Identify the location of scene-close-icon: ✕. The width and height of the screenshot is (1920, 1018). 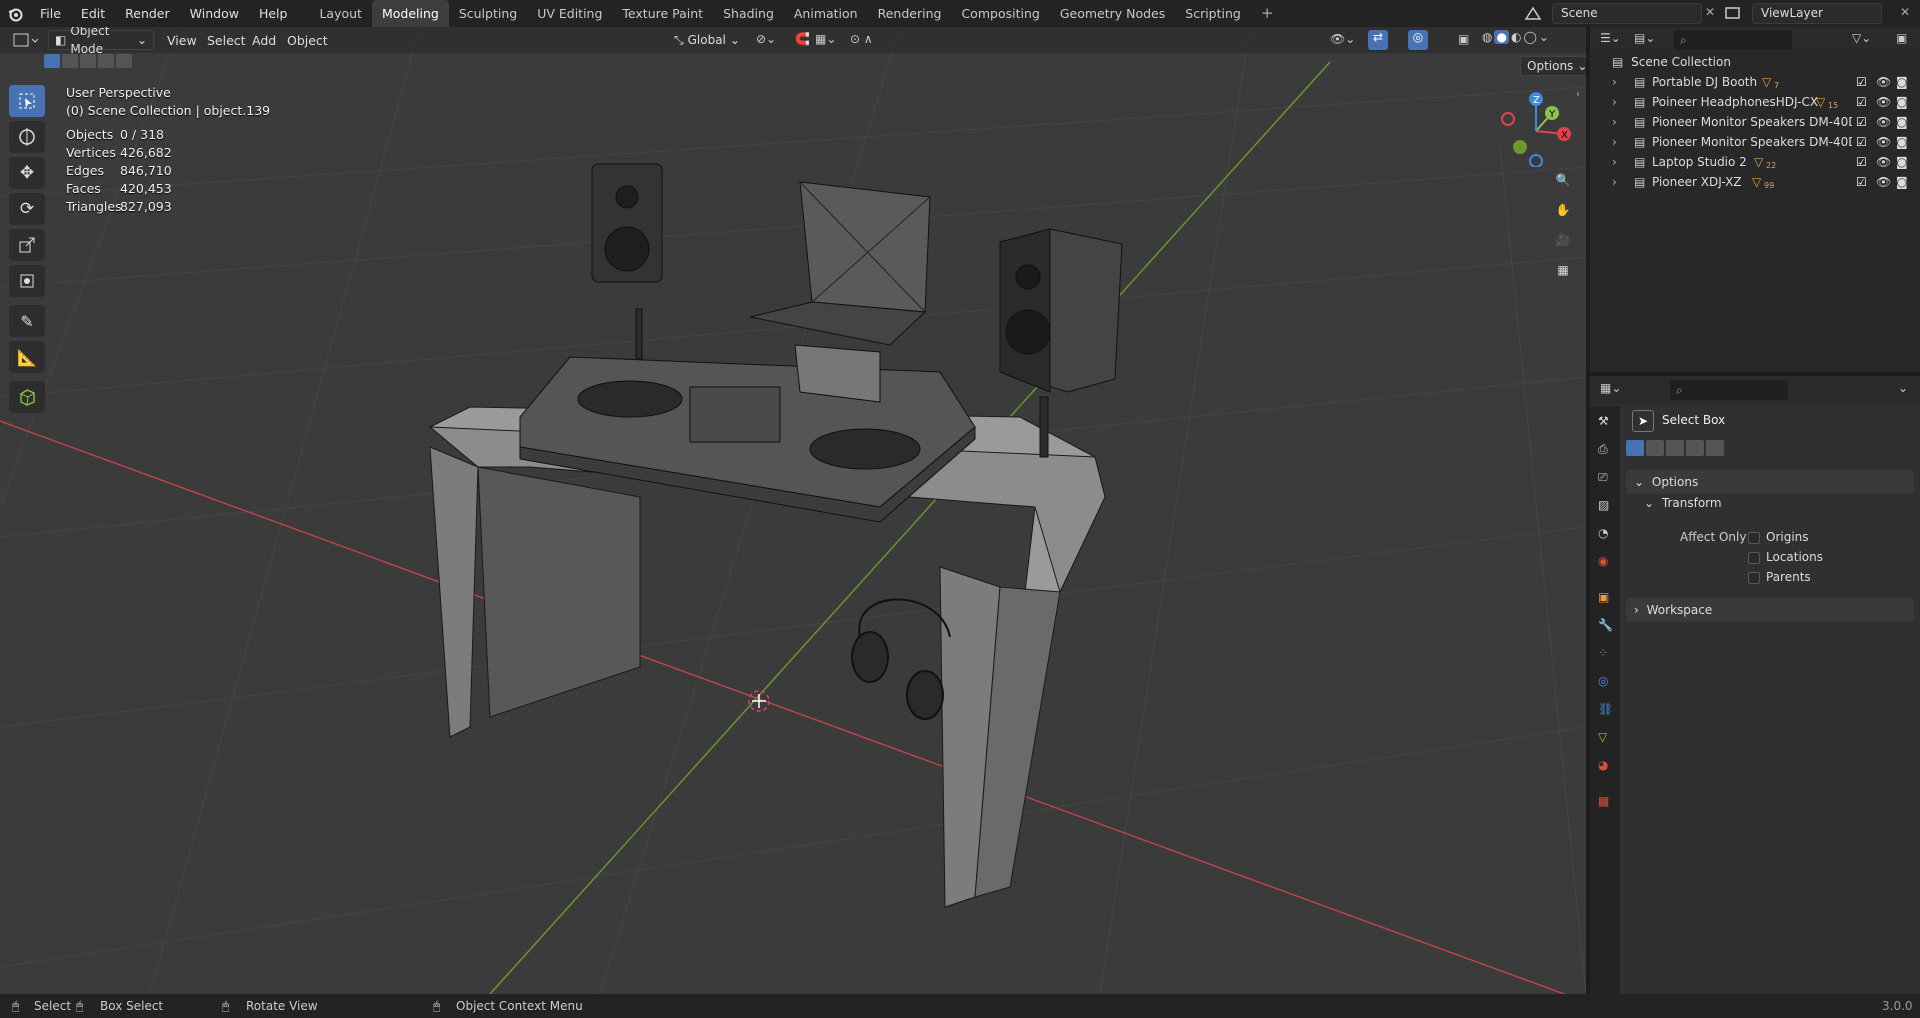
(1710, 12).